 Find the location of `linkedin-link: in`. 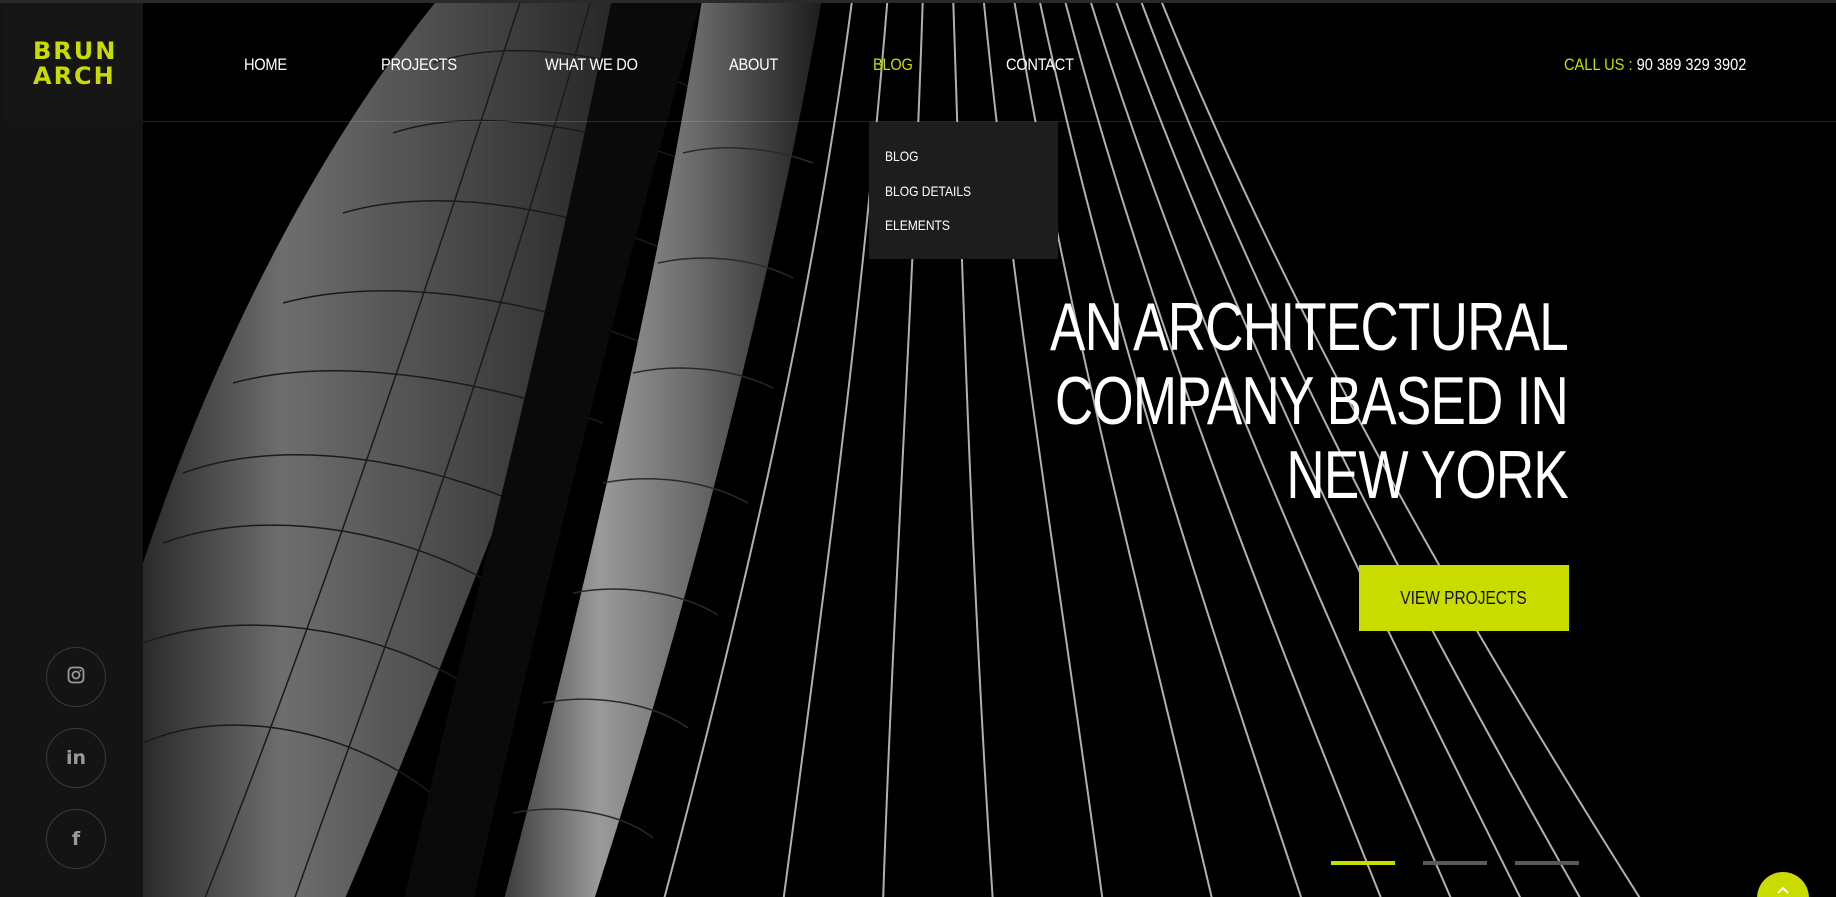

linkedin-link: in is located at coordinates (76, 758).